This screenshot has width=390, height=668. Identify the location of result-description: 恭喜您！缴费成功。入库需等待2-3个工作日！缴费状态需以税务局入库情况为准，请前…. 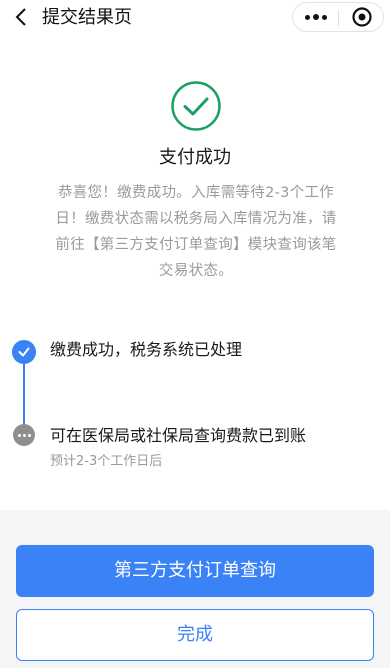
(196, 232).